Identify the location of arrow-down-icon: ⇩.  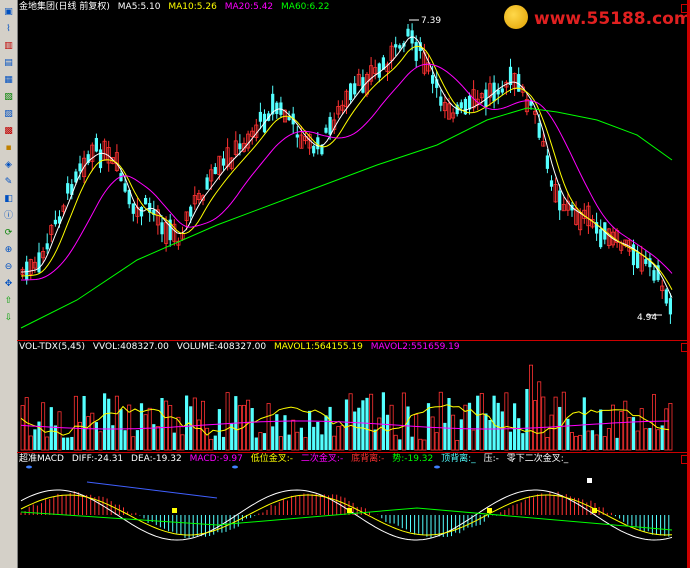
(8, 318).